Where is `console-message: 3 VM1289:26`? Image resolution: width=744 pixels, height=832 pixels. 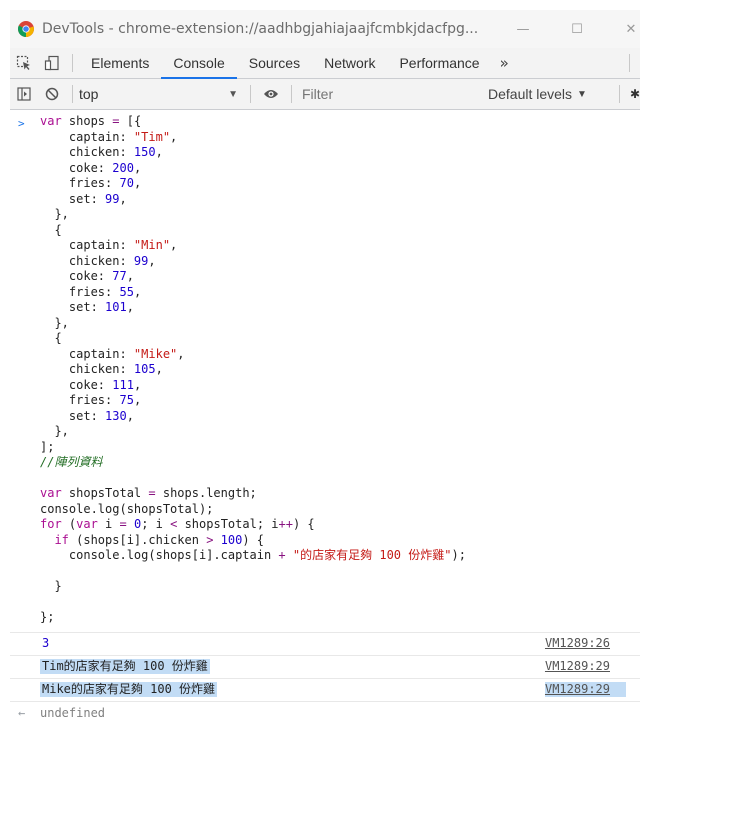
console-message: 3 VM1289:26 is located at coordinates (325, 643).